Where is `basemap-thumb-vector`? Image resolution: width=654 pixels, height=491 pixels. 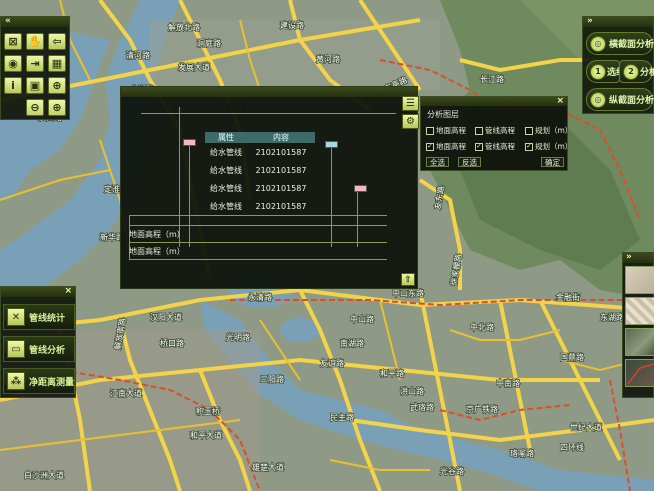
basemap-thumb-vector is located at coordinates (639, 280).